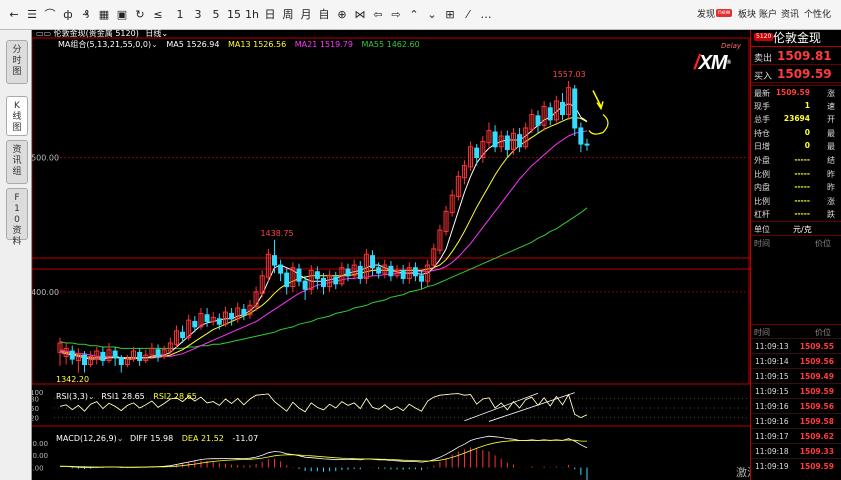  I want to click on quote-row-label: 日增, so click(762, 147).